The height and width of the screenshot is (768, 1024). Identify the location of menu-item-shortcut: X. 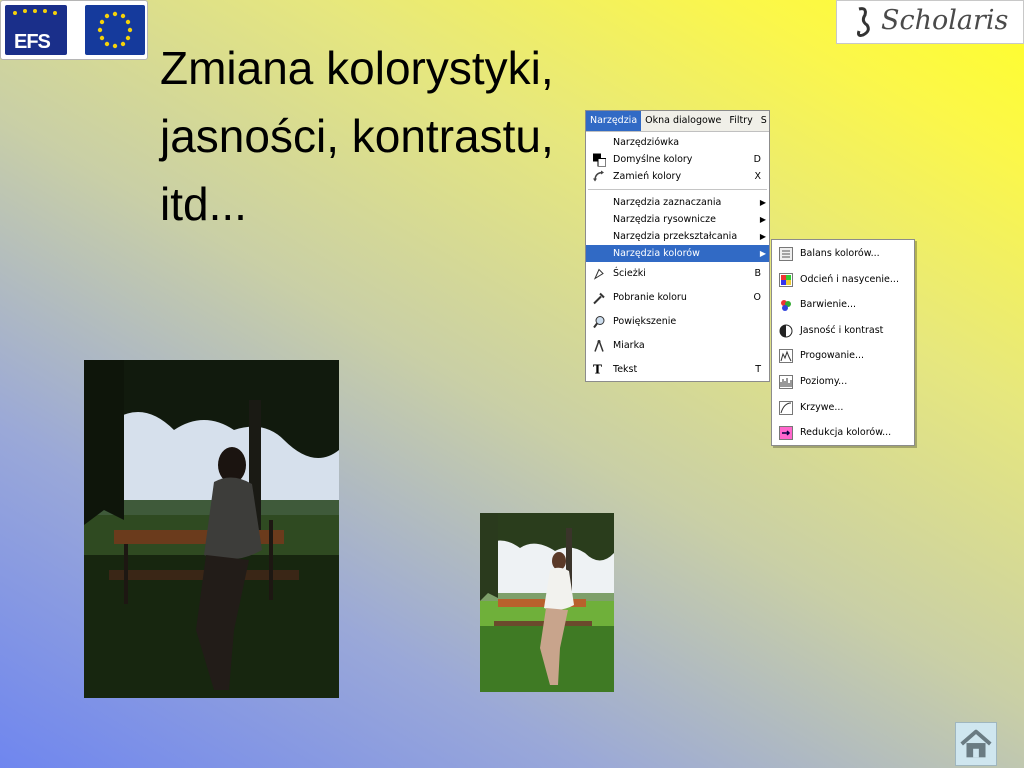
(757, 176).